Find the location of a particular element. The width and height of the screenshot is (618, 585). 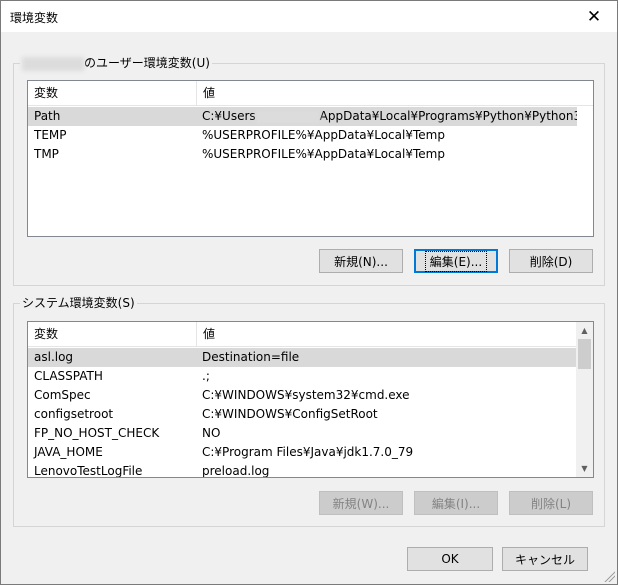

variable-name-cell: TMP is located at coordinates (46, 154).